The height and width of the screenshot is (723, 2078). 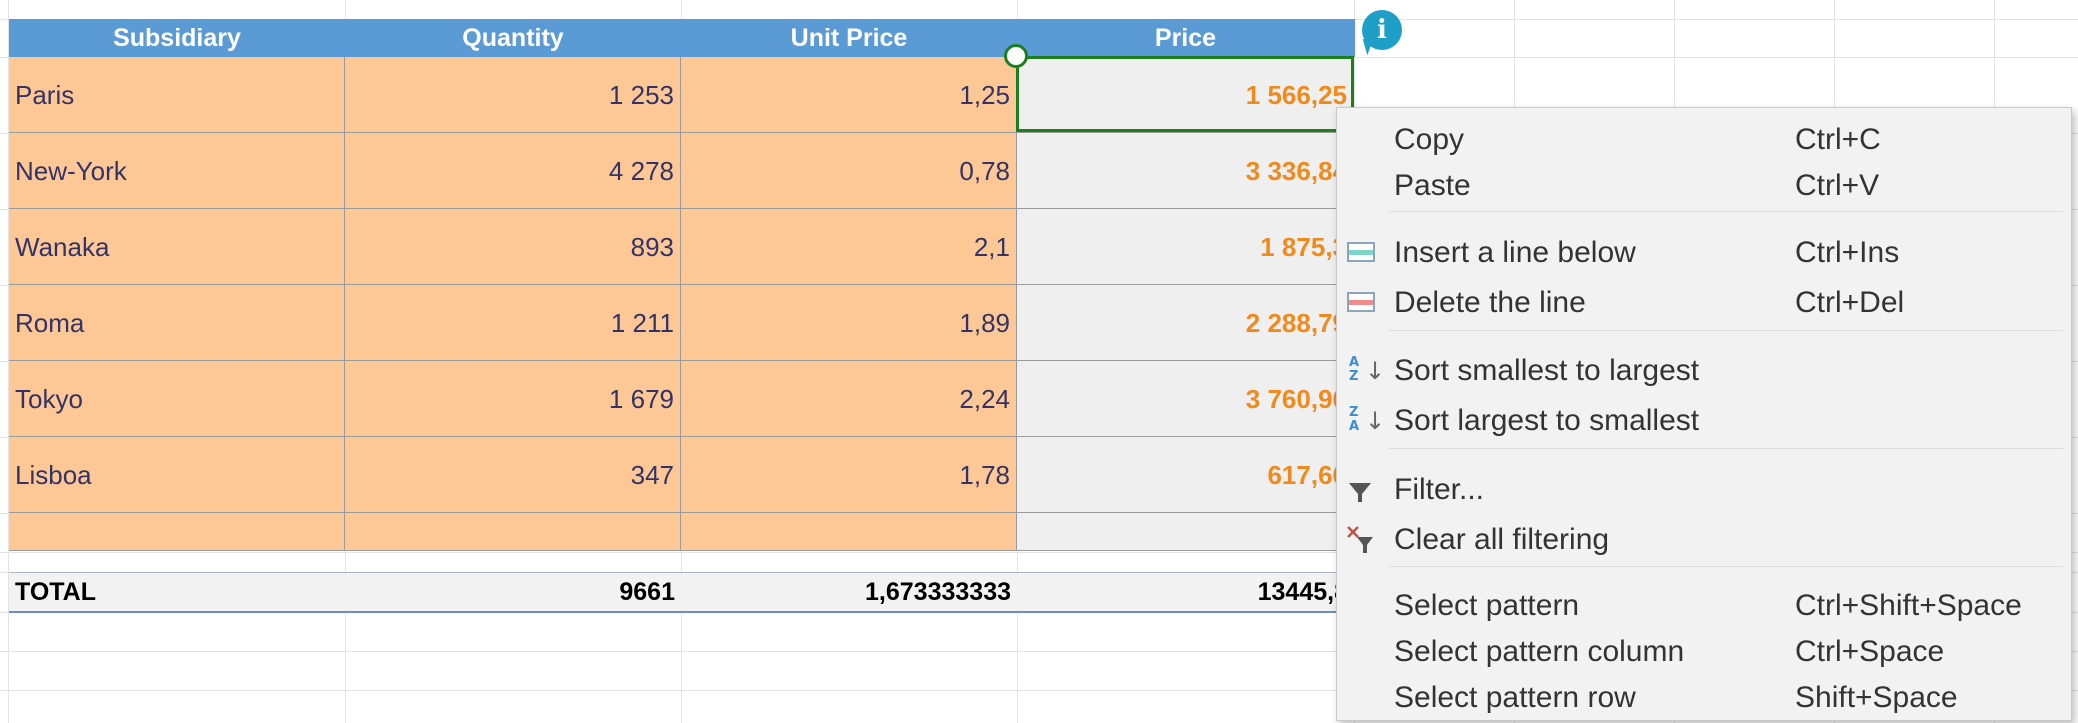 What do you see at coordinates (849, 95) in the screenshot?
I see `cell-unit-price: 1,25` at bounding box center [849, 95].